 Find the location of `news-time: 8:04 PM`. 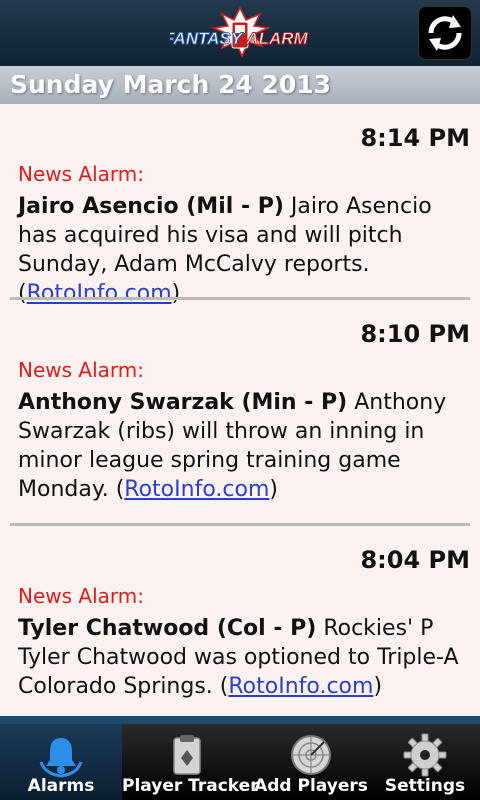

news-time: 8:04 PM is located at coordinates (415, 560).